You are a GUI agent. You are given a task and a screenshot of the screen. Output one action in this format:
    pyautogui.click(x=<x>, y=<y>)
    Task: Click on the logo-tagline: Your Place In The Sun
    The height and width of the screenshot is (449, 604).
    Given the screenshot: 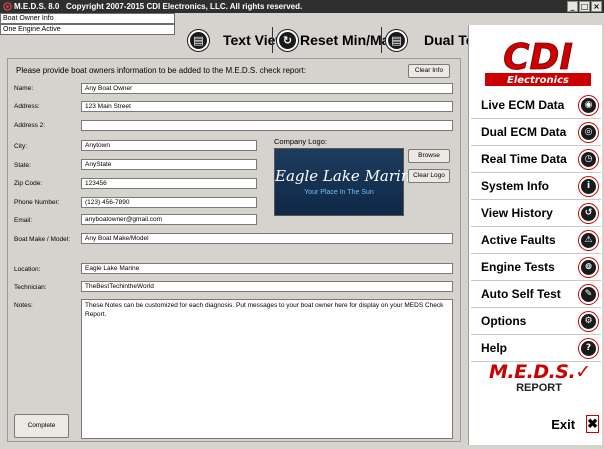 What is the action you would take?
    pyautogui.click(x=339, y=192)
    